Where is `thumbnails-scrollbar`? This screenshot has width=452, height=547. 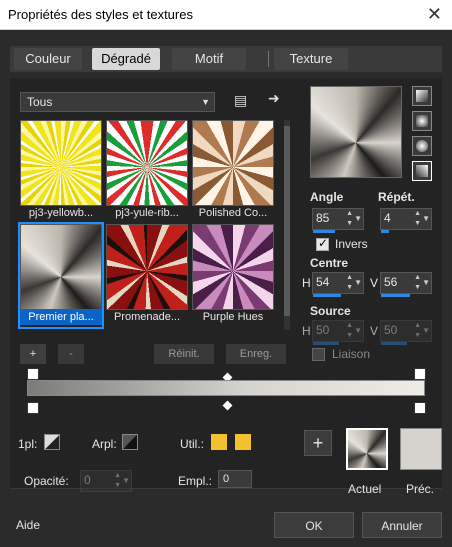 thumbnails-scrollbar is located at coordinates (287, 225).